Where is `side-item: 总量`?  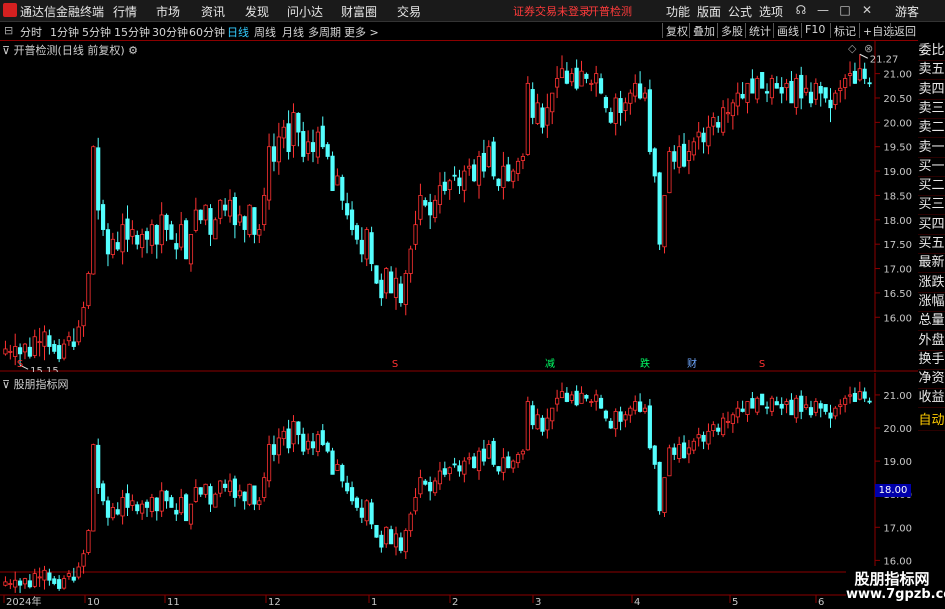 side-item: 总量 is located at coordinates (931, 322).